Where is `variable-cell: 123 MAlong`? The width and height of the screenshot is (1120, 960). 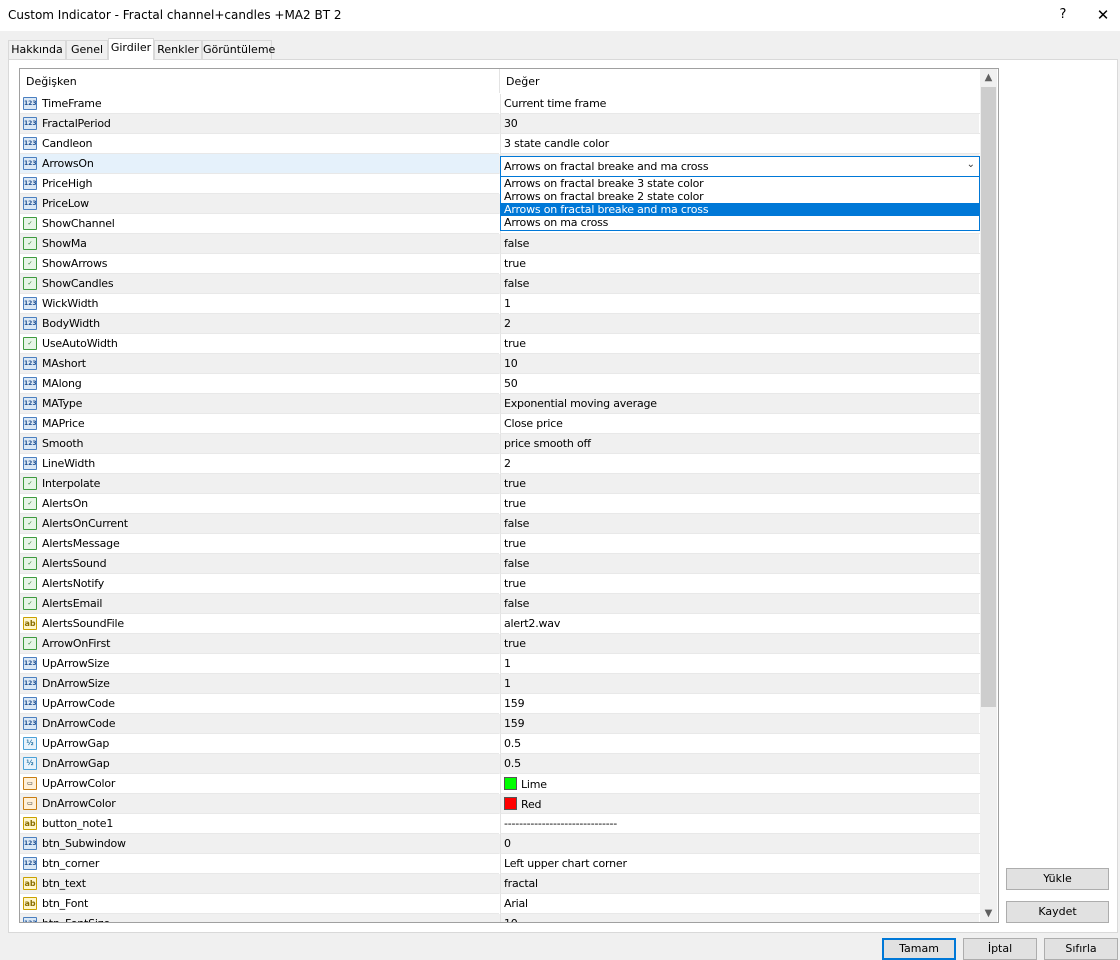 variable-cell: 123 MAlong is located at coordinates (259, 384).